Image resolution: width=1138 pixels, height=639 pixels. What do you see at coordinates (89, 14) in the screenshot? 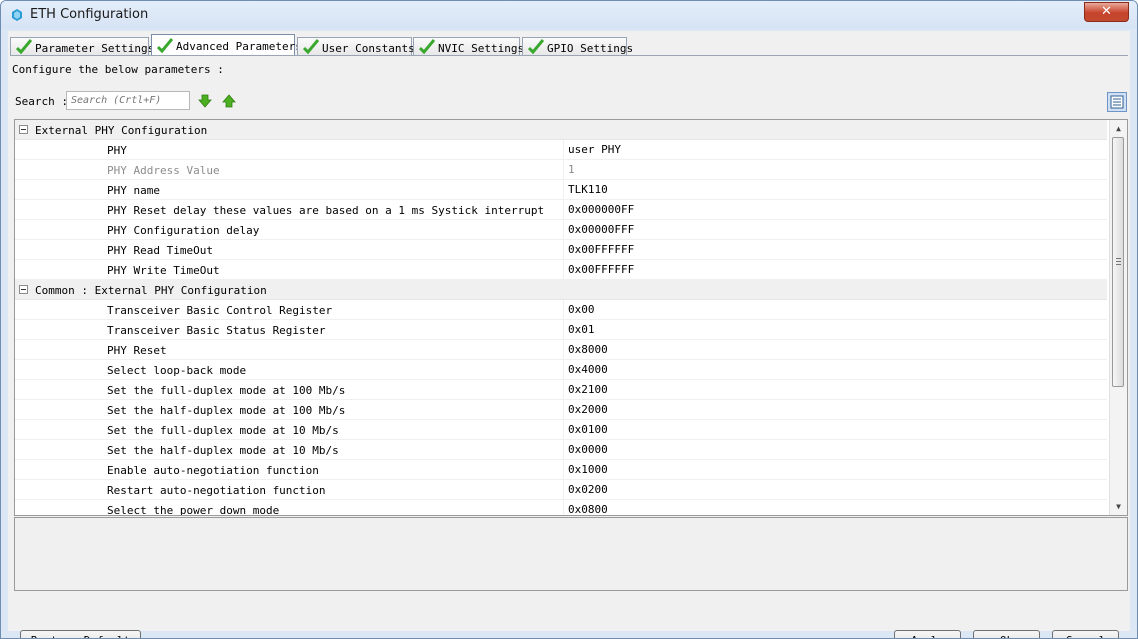
I see `window-title: ETH Configuration` at bounding box center [89, 14].